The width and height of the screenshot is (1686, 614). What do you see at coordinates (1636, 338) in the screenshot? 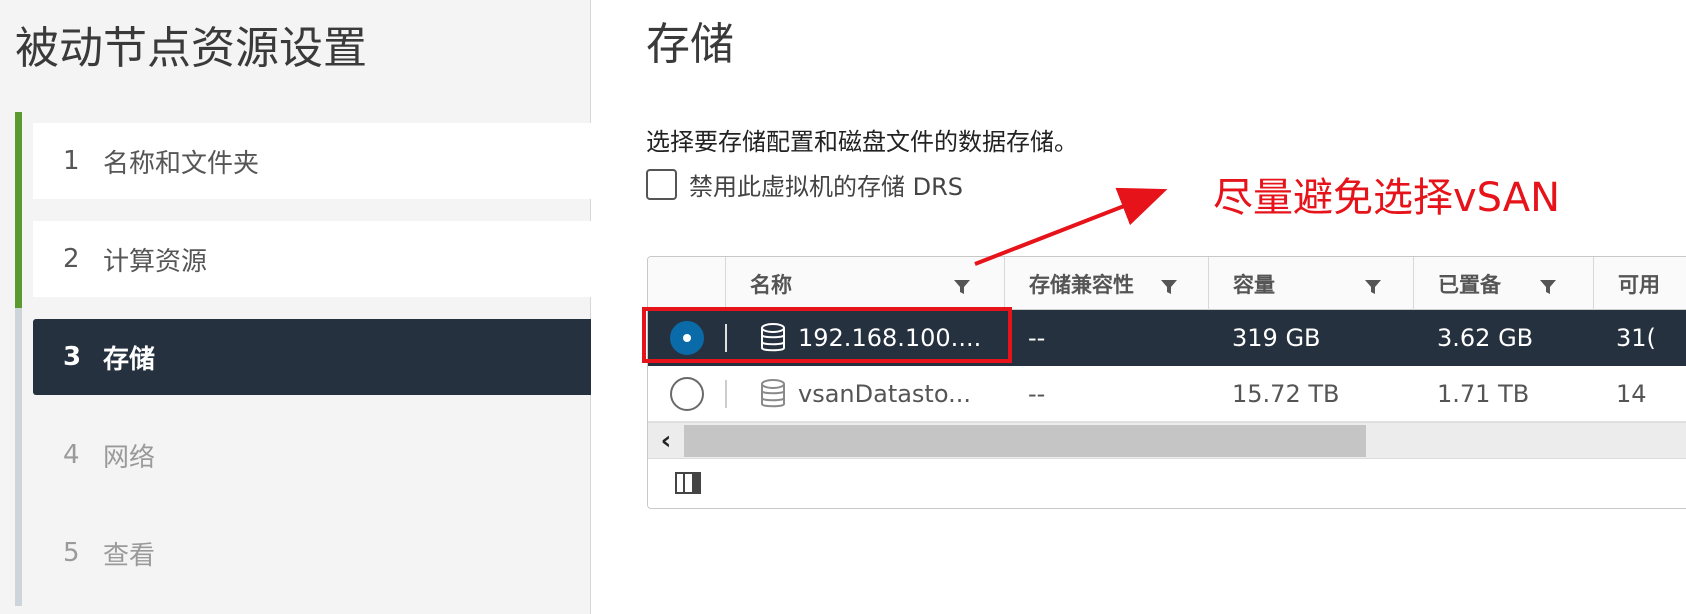
I see `cell-free: 31(` at bounding box center [1636, 338].